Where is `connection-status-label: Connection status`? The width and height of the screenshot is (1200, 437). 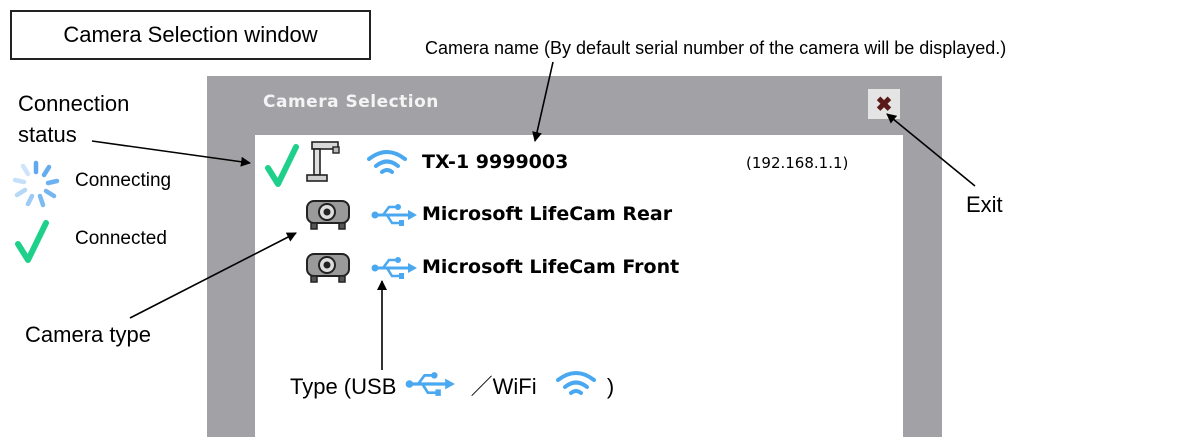 connection-status-label: Connection status is located at coordinates (74, 119).